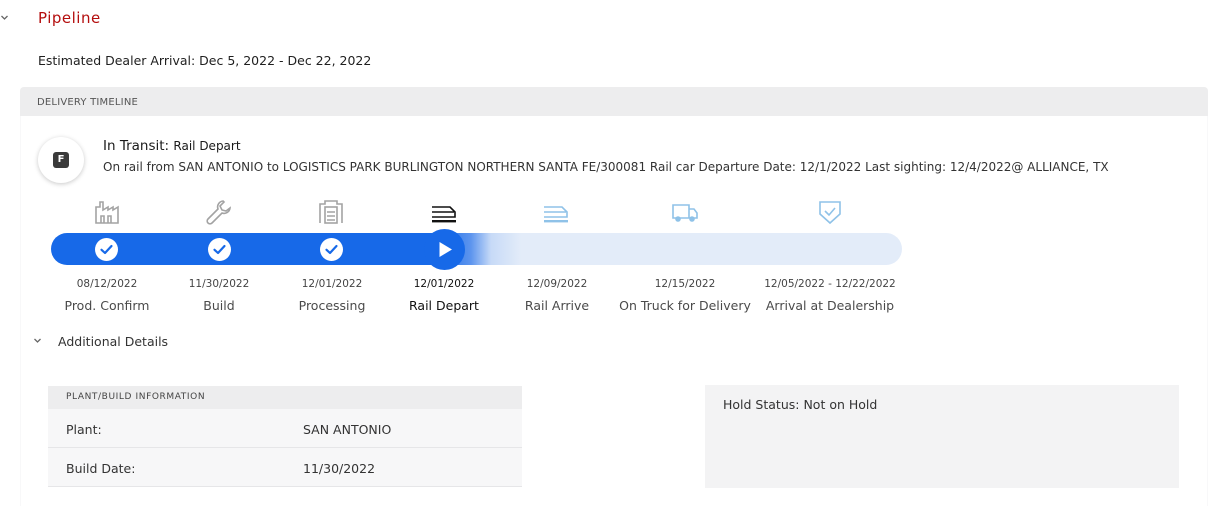 This screenshot has height=506, width=1218. I want to click on step-label: On Truck for Delivery, so click(685, 305).